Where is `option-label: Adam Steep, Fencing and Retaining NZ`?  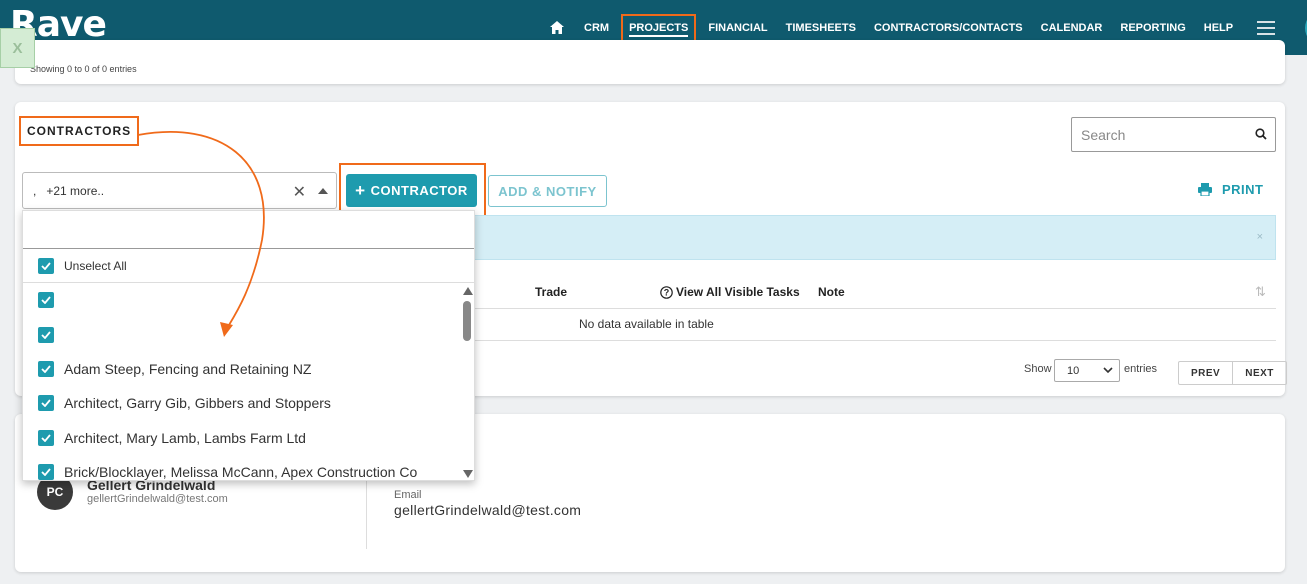 option-label: Adam Steep, Fencing and Retaining NZ is located at coordinates (188, 368).